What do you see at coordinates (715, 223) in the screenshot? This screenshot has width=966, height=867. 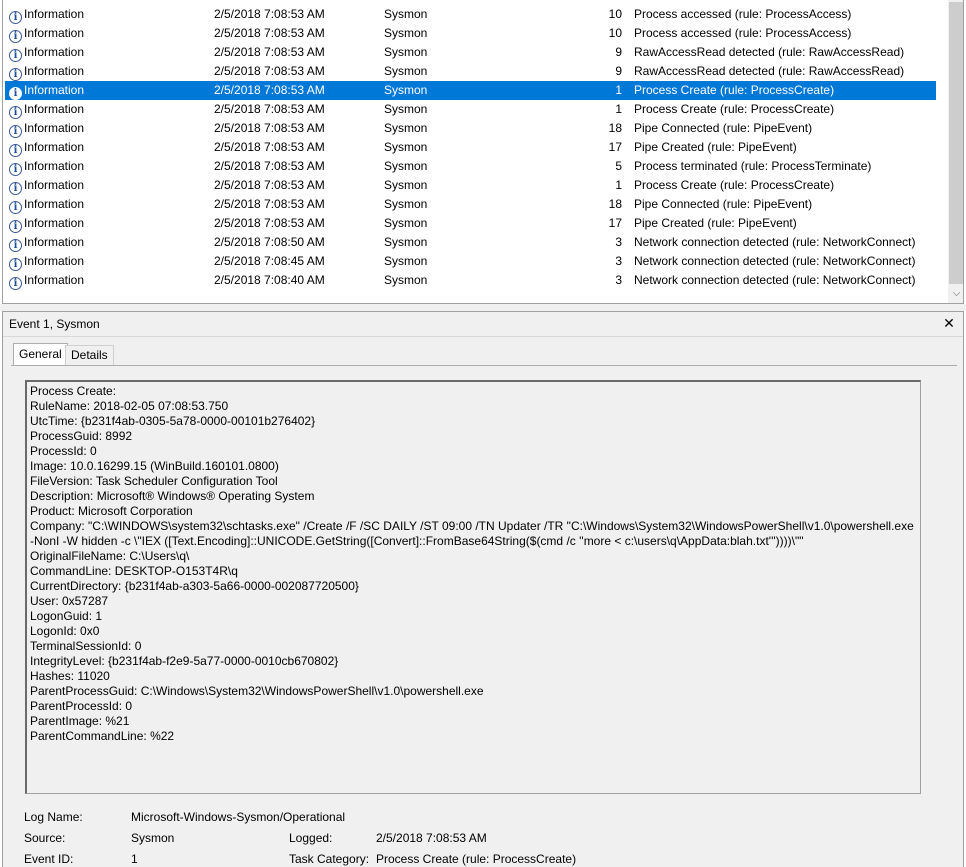 I see `event-task-category: Pipe Created (rule: PipeEvent)` at bounding box center [715, 223].